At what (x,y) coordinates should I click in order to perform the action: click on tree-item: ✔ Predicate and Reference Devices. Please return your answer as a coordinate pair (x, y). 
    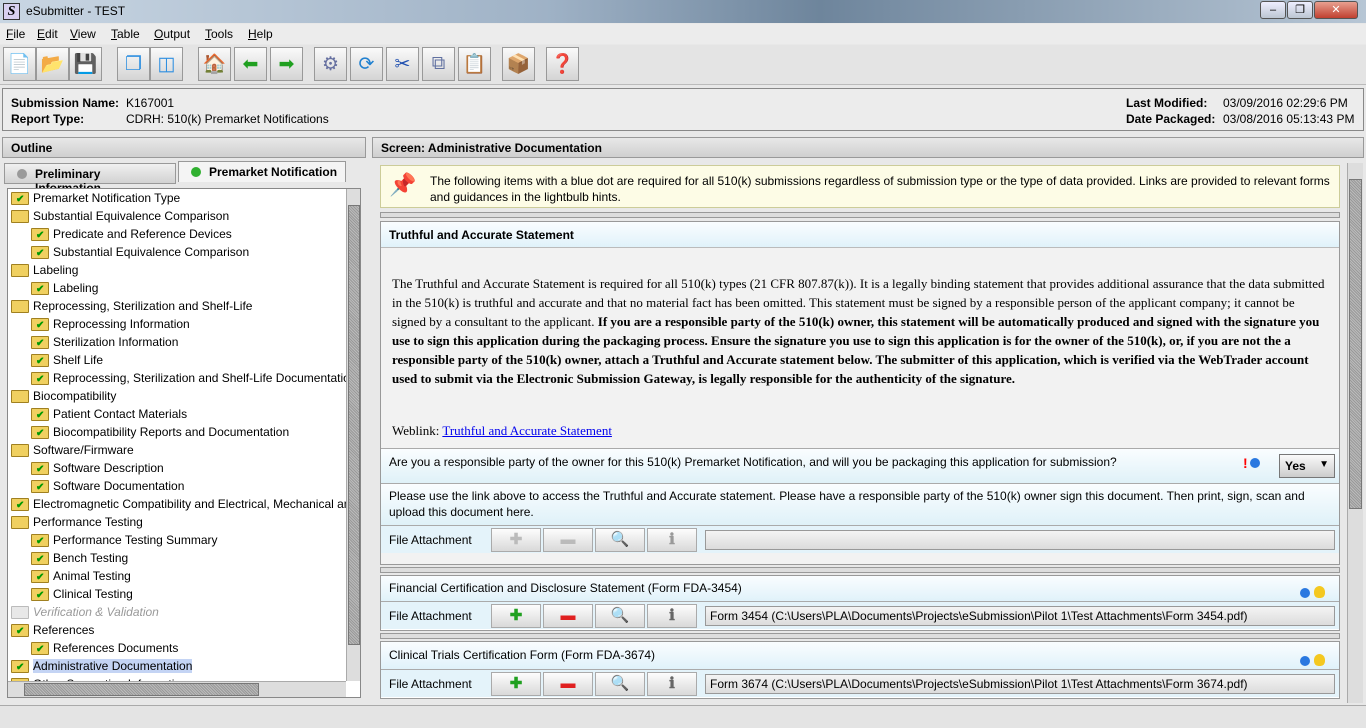
    Looking at the image, I should click on (131, 234).